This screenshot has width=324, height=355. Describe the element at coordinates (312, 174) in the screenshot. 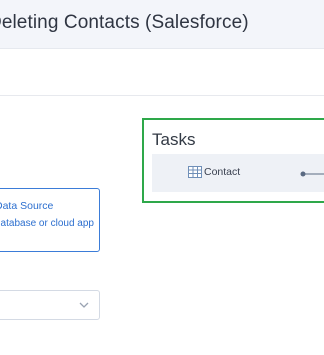

I see `connector-handle-icon` at that location.